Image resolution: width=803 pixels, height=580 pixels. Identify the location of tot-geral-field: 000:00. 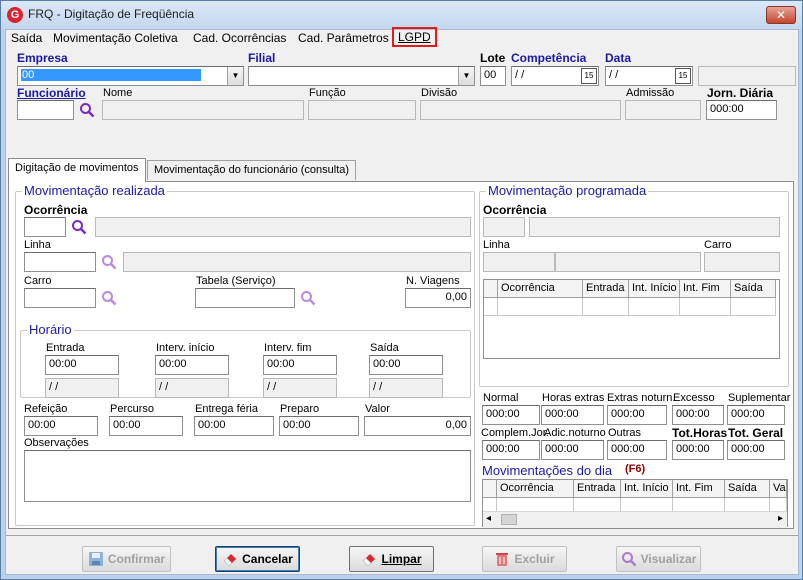
(756, 450).